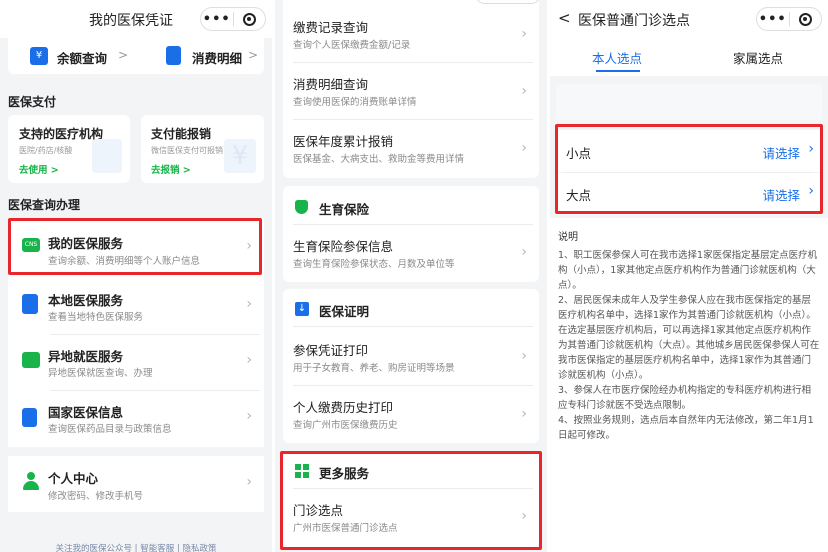 The width and height of the screenshot is (828, 552). Describe the element at coordinates (411, 414) in the screenshot. I see `proof-row: 个人缴费历史打印 查询广州市医保缴费历史 ›` at that location.